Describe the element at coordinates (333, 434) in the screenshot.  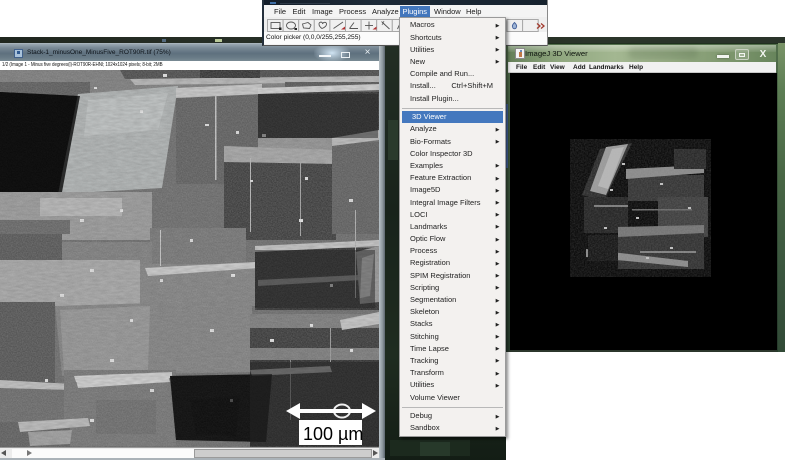
I see `svg-text: 100 µm` at that location.